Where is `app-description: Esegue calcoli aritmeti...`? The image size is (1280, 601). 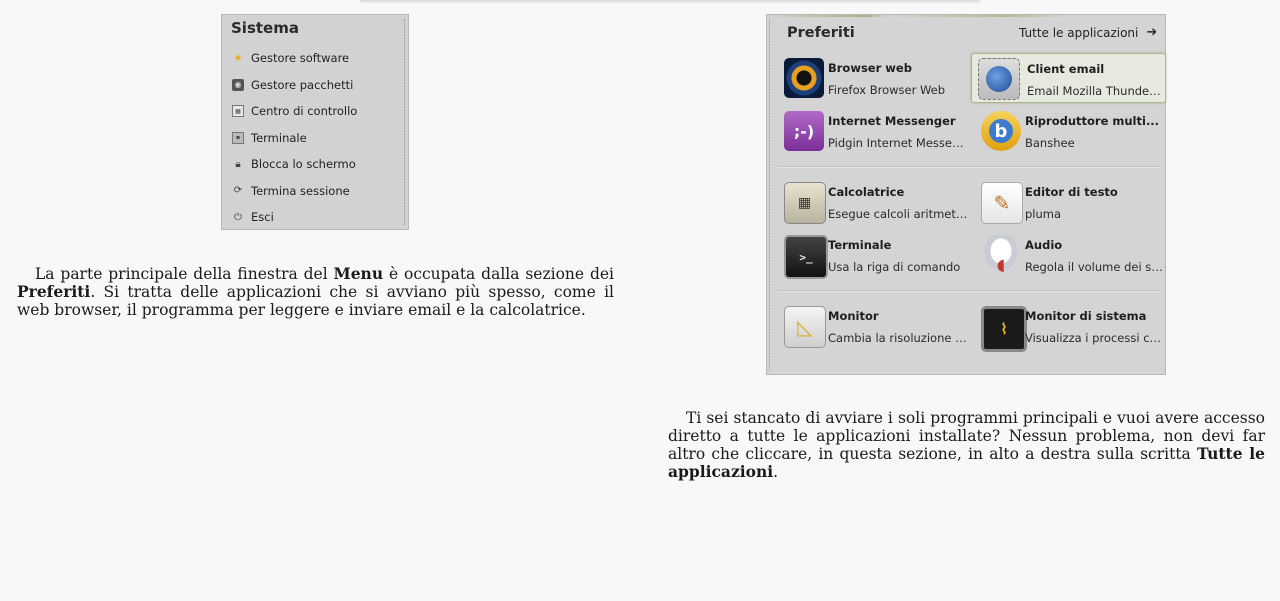 app-description: Esegue calcoli aritmeti... is located at coordinates (898, 214).